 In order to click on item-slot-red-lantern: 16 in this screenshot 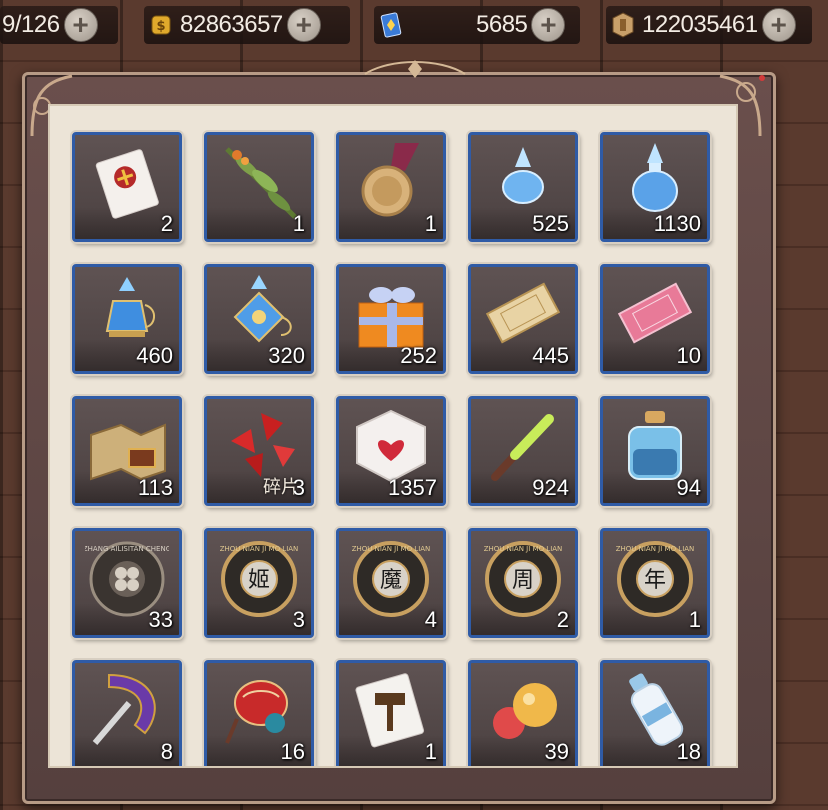, I will do `click(259, 713)`.